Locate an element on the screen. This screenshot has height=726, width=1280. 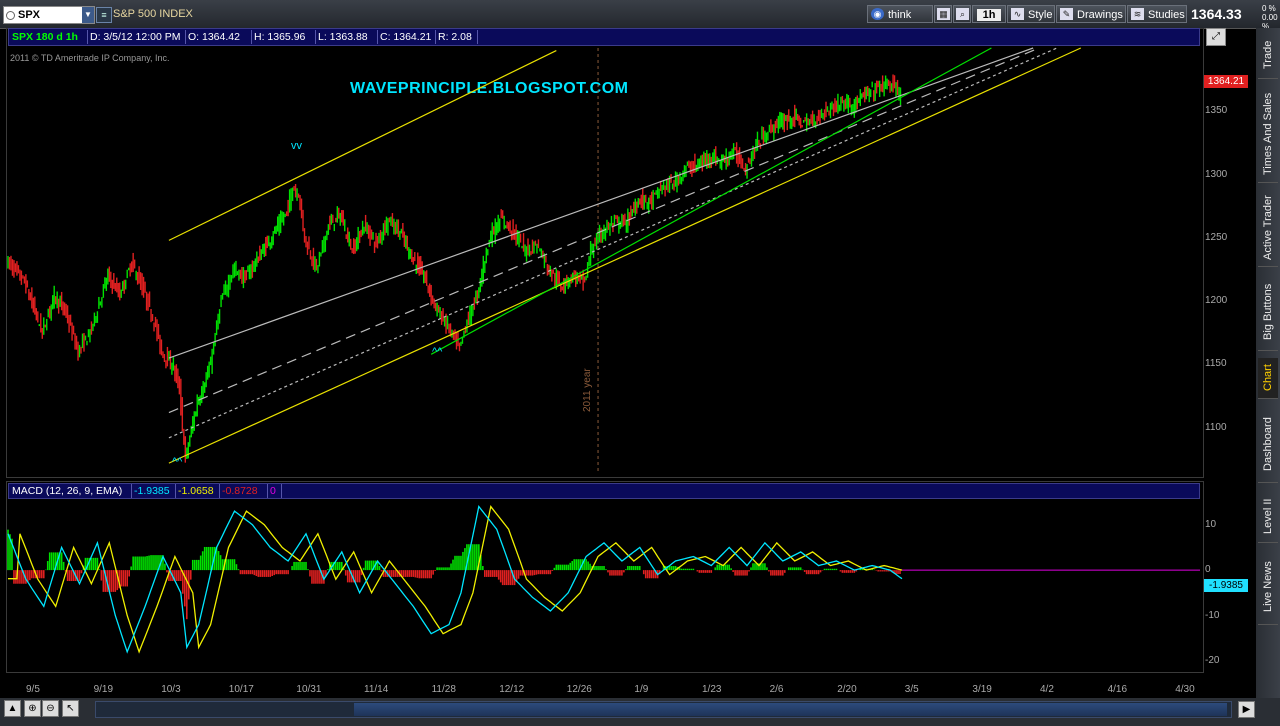
time-tick-label: 2/20 is located at coordinates (847, 689).